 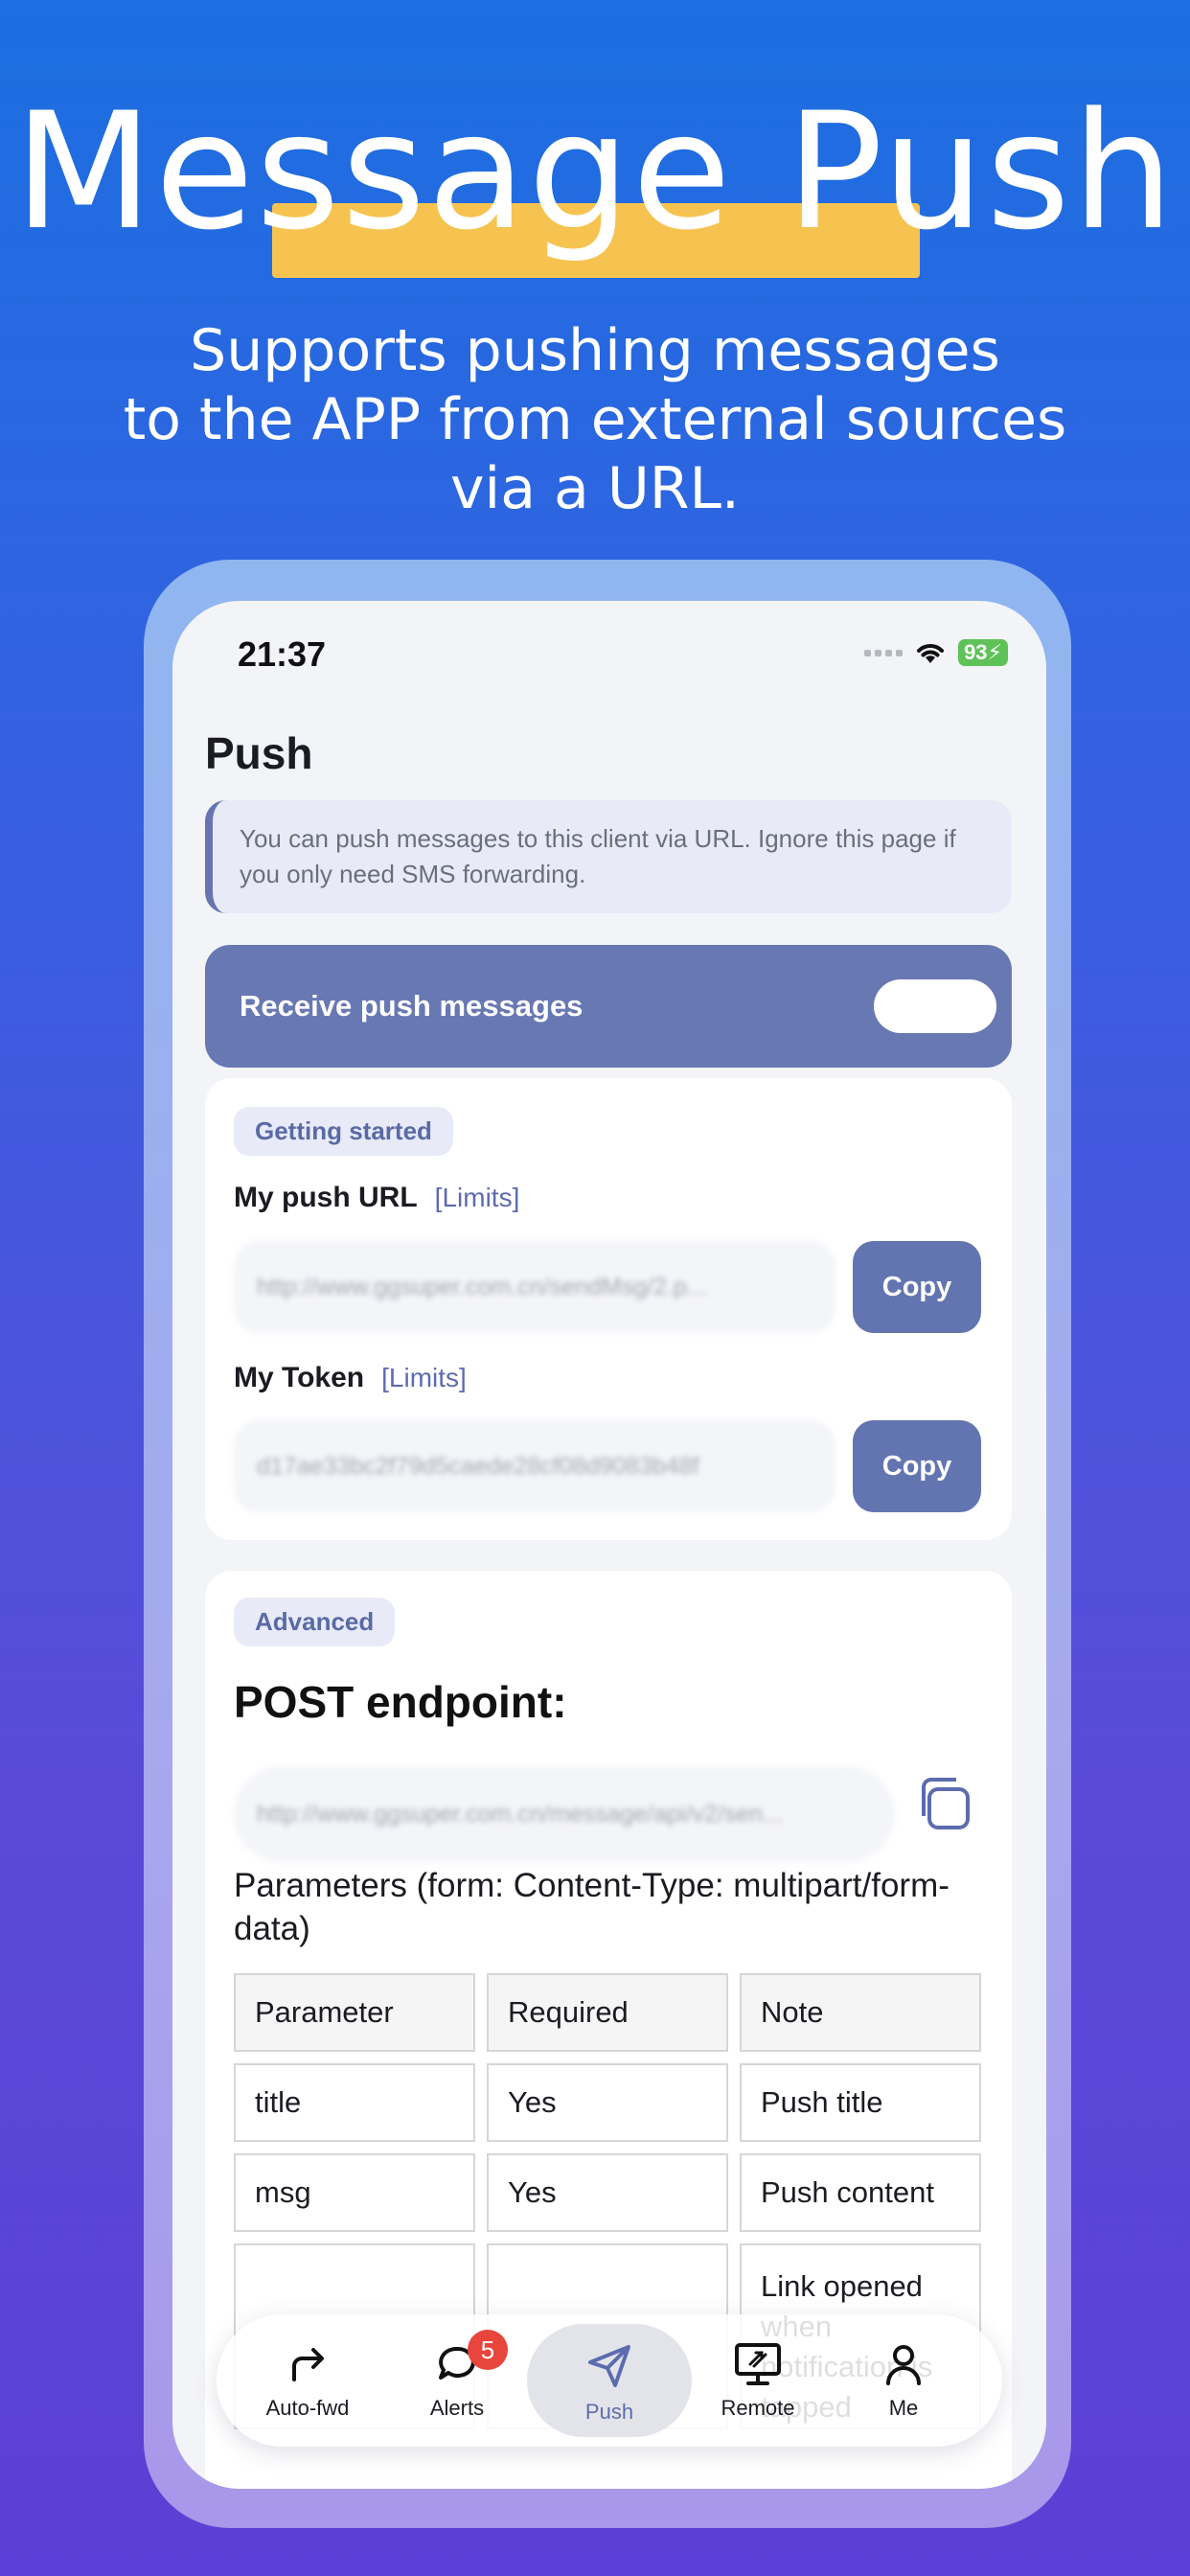 What do you see at coordinates (860, 2012) in the screenshot?
I see `table-header-cell: Note` at bounding box center [860, 2012].